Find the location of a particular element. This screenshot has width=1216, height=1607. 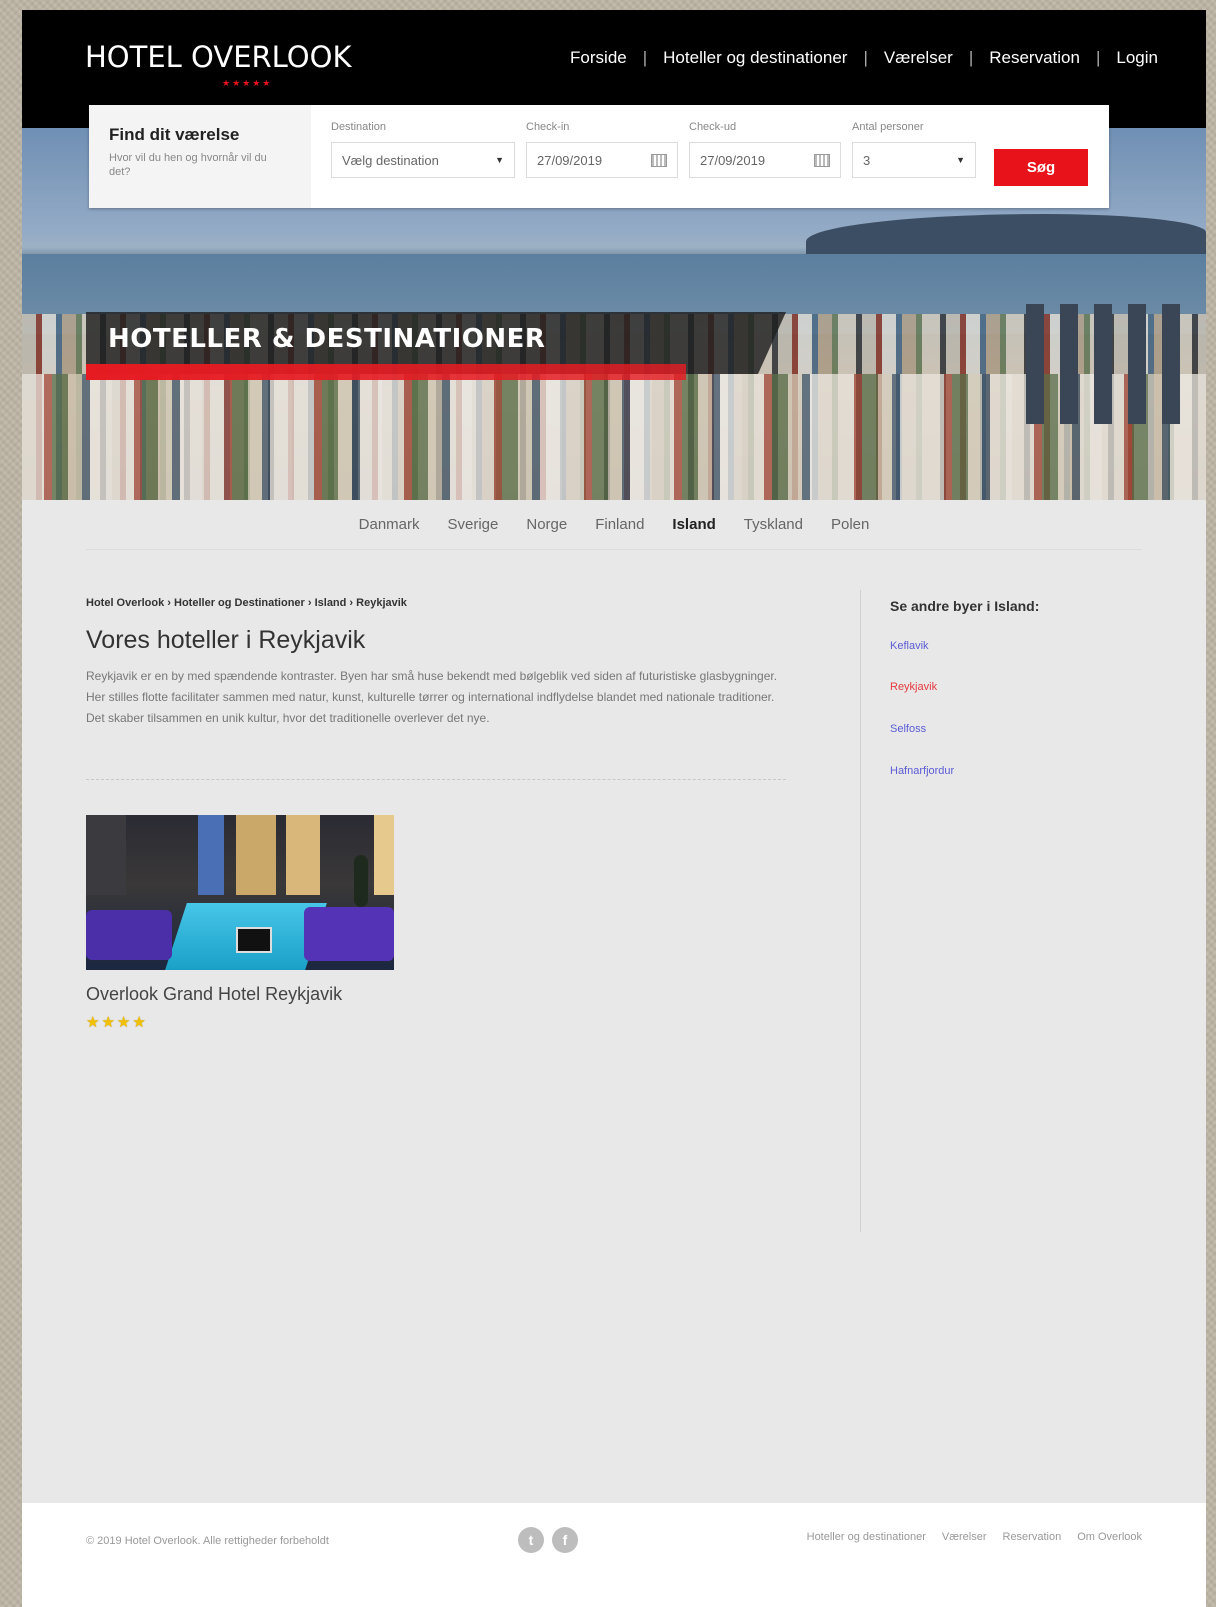

hotel-image-table is located at coordinates (254, 940).